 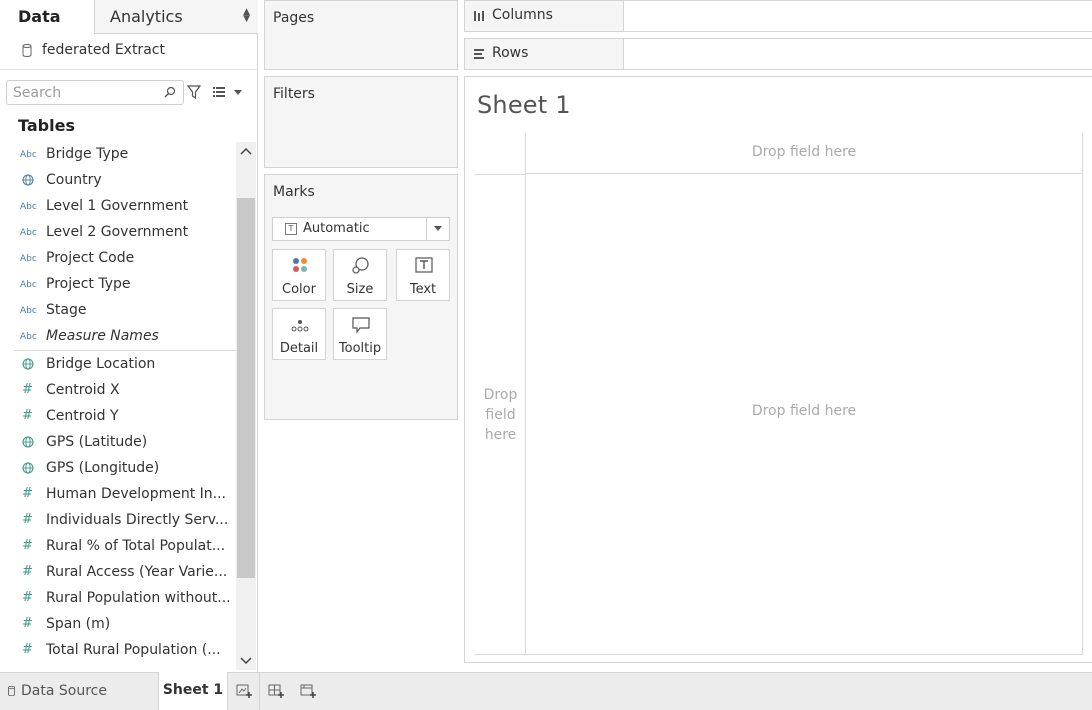 I want to click on new-story-icon, so click(x=309, y=691).